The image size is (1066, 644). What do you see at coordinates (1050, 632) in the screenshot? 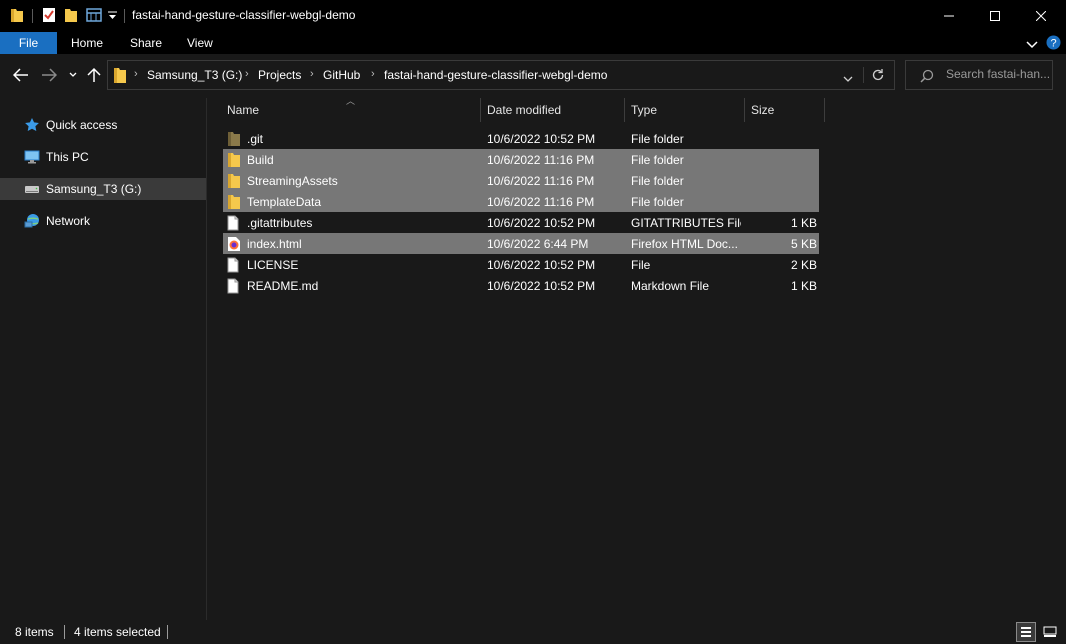
I see `large-icons-view-button` at bounding box center [1050, 632].